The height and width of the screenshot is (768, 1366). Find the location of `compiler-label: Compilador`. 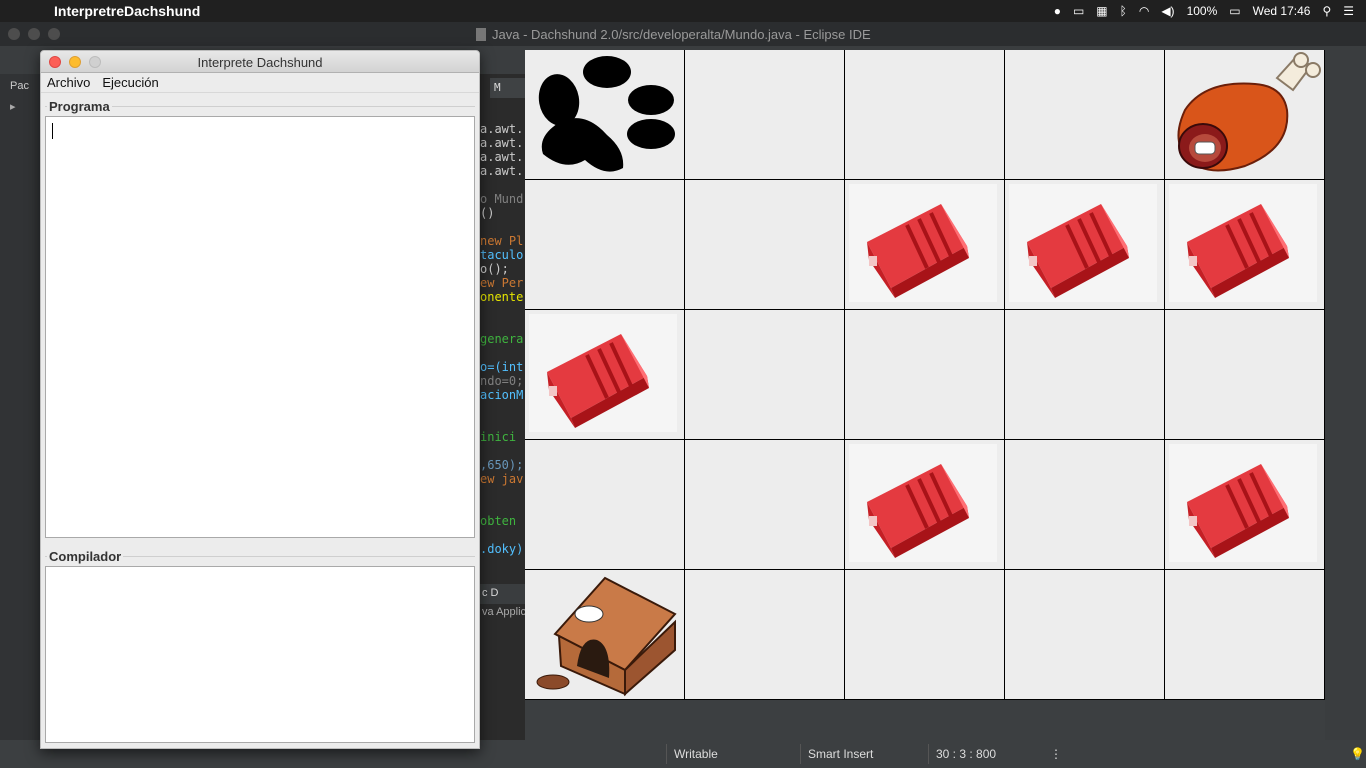

compiler-label: Compilador is located at coordinates (85, 556).